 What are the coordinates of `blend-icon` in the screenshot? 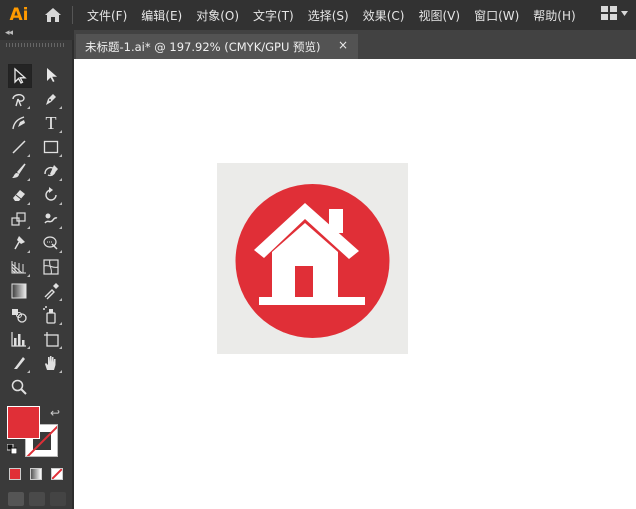 It's located at (19, 316).